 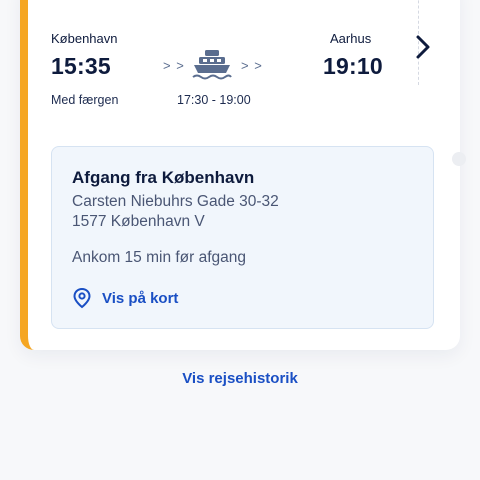 What do you see at coordinates (140, 298) in the screenshot?
I see `show-on-map-label: Vis på kort` at bounding box center [140, 298].